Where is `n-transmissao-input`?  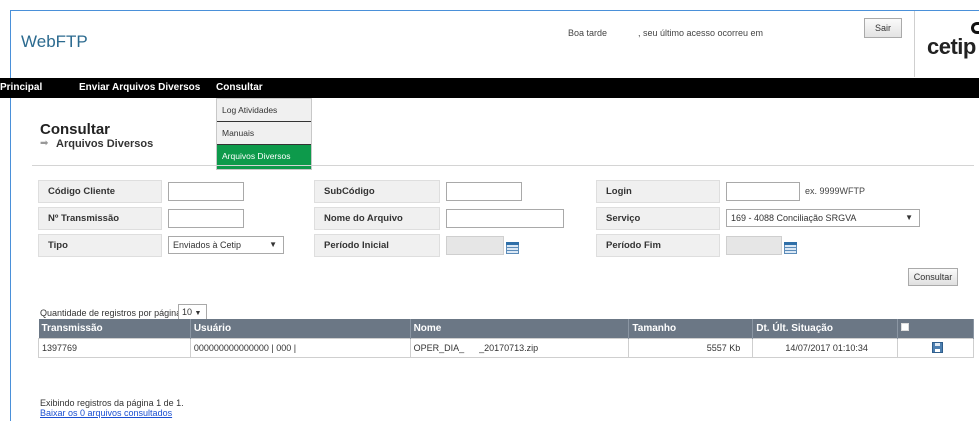 n-transmissao-input is located at coordinates (206, 218).